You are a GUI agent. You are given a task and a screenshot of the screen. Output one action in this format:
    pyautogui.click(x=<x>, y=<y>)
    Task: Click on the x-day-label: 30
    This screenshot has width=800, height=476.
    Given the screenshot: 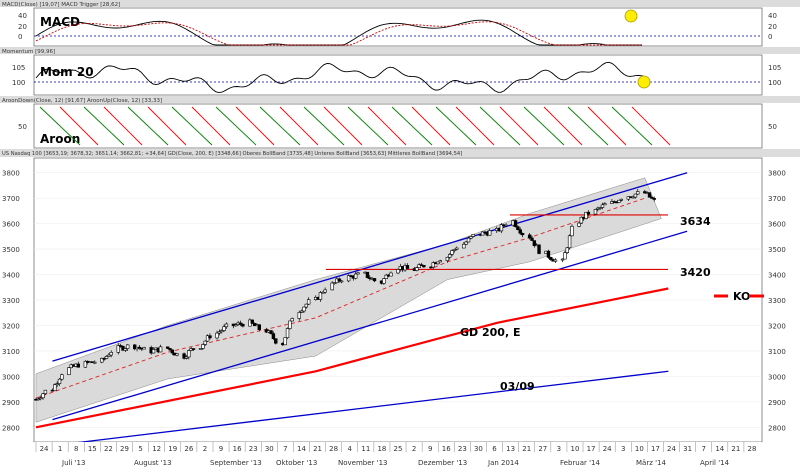 What is the action you would take?
    pyautogui.click(x=478, y=449)
    